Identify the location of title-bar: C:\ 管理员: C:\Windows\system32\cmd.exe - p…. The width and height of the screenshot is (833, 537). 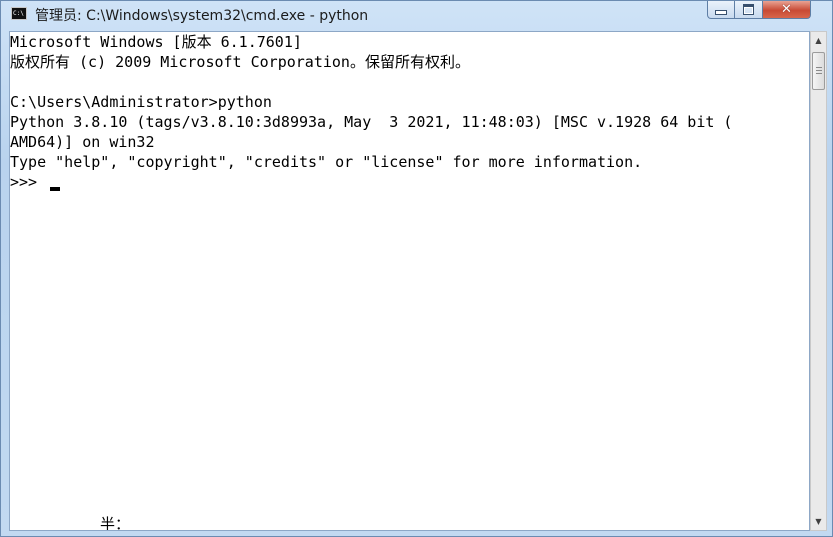
(417, 15).